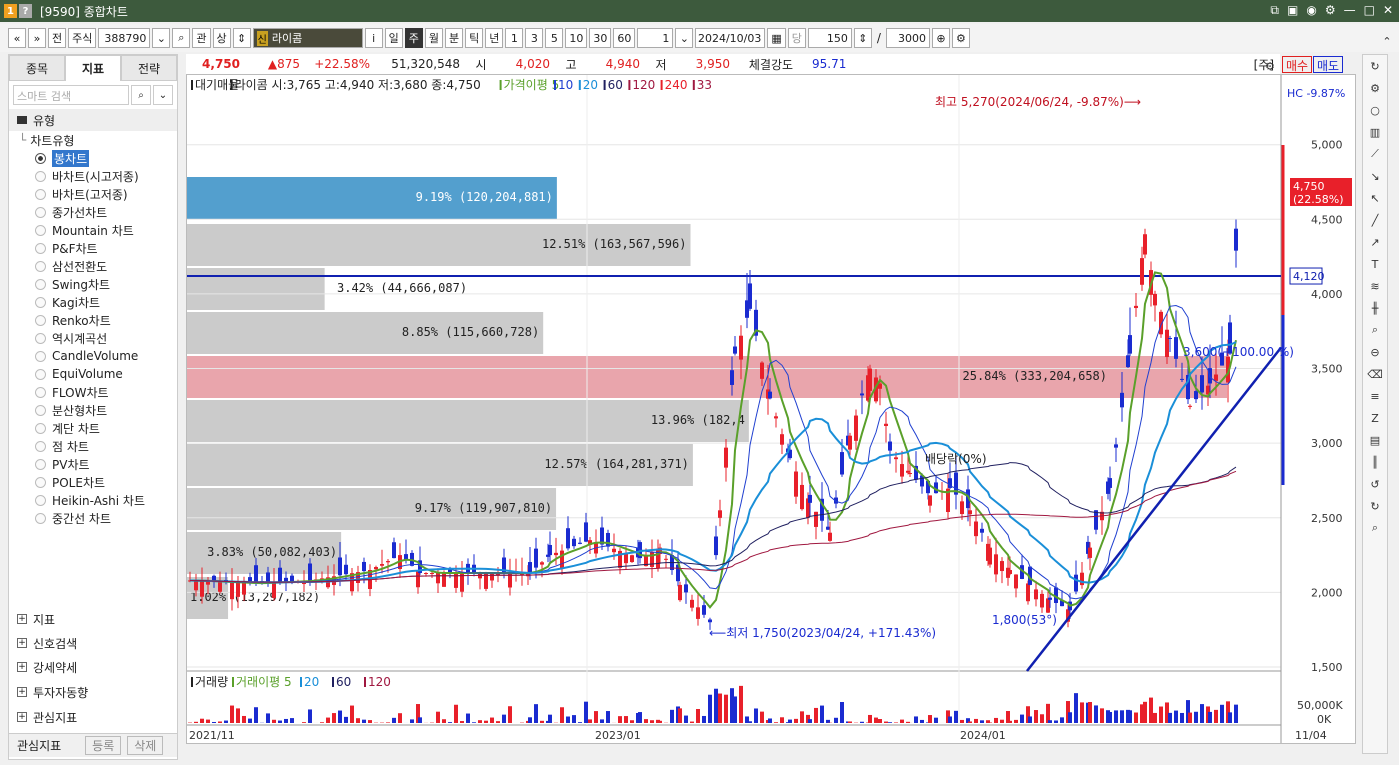  What do you see at coordinates (1375, 242) in the screenshot?
I see `auto-trend-icon: ↗` at bounding box center [1375, 242].